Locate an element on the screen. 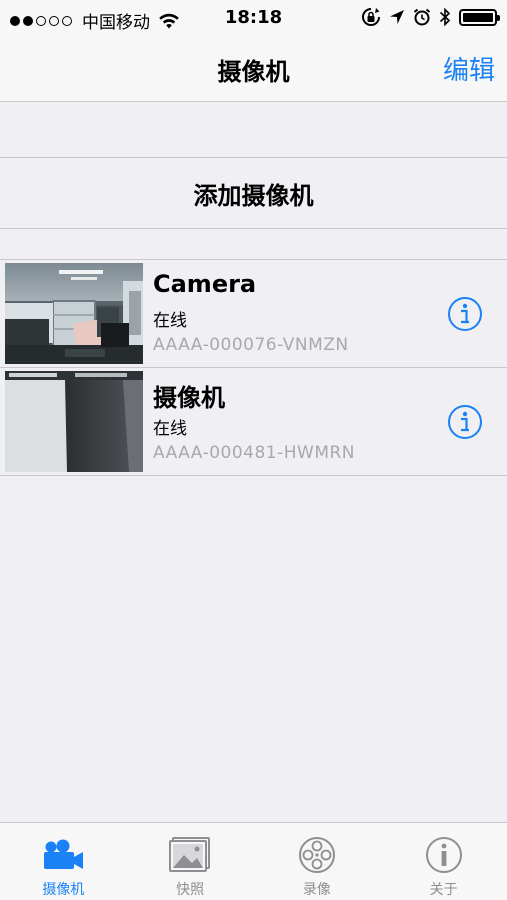 The image size is (507, 900). tab-snapshots: 快照 is located at coordinates (190, 861).